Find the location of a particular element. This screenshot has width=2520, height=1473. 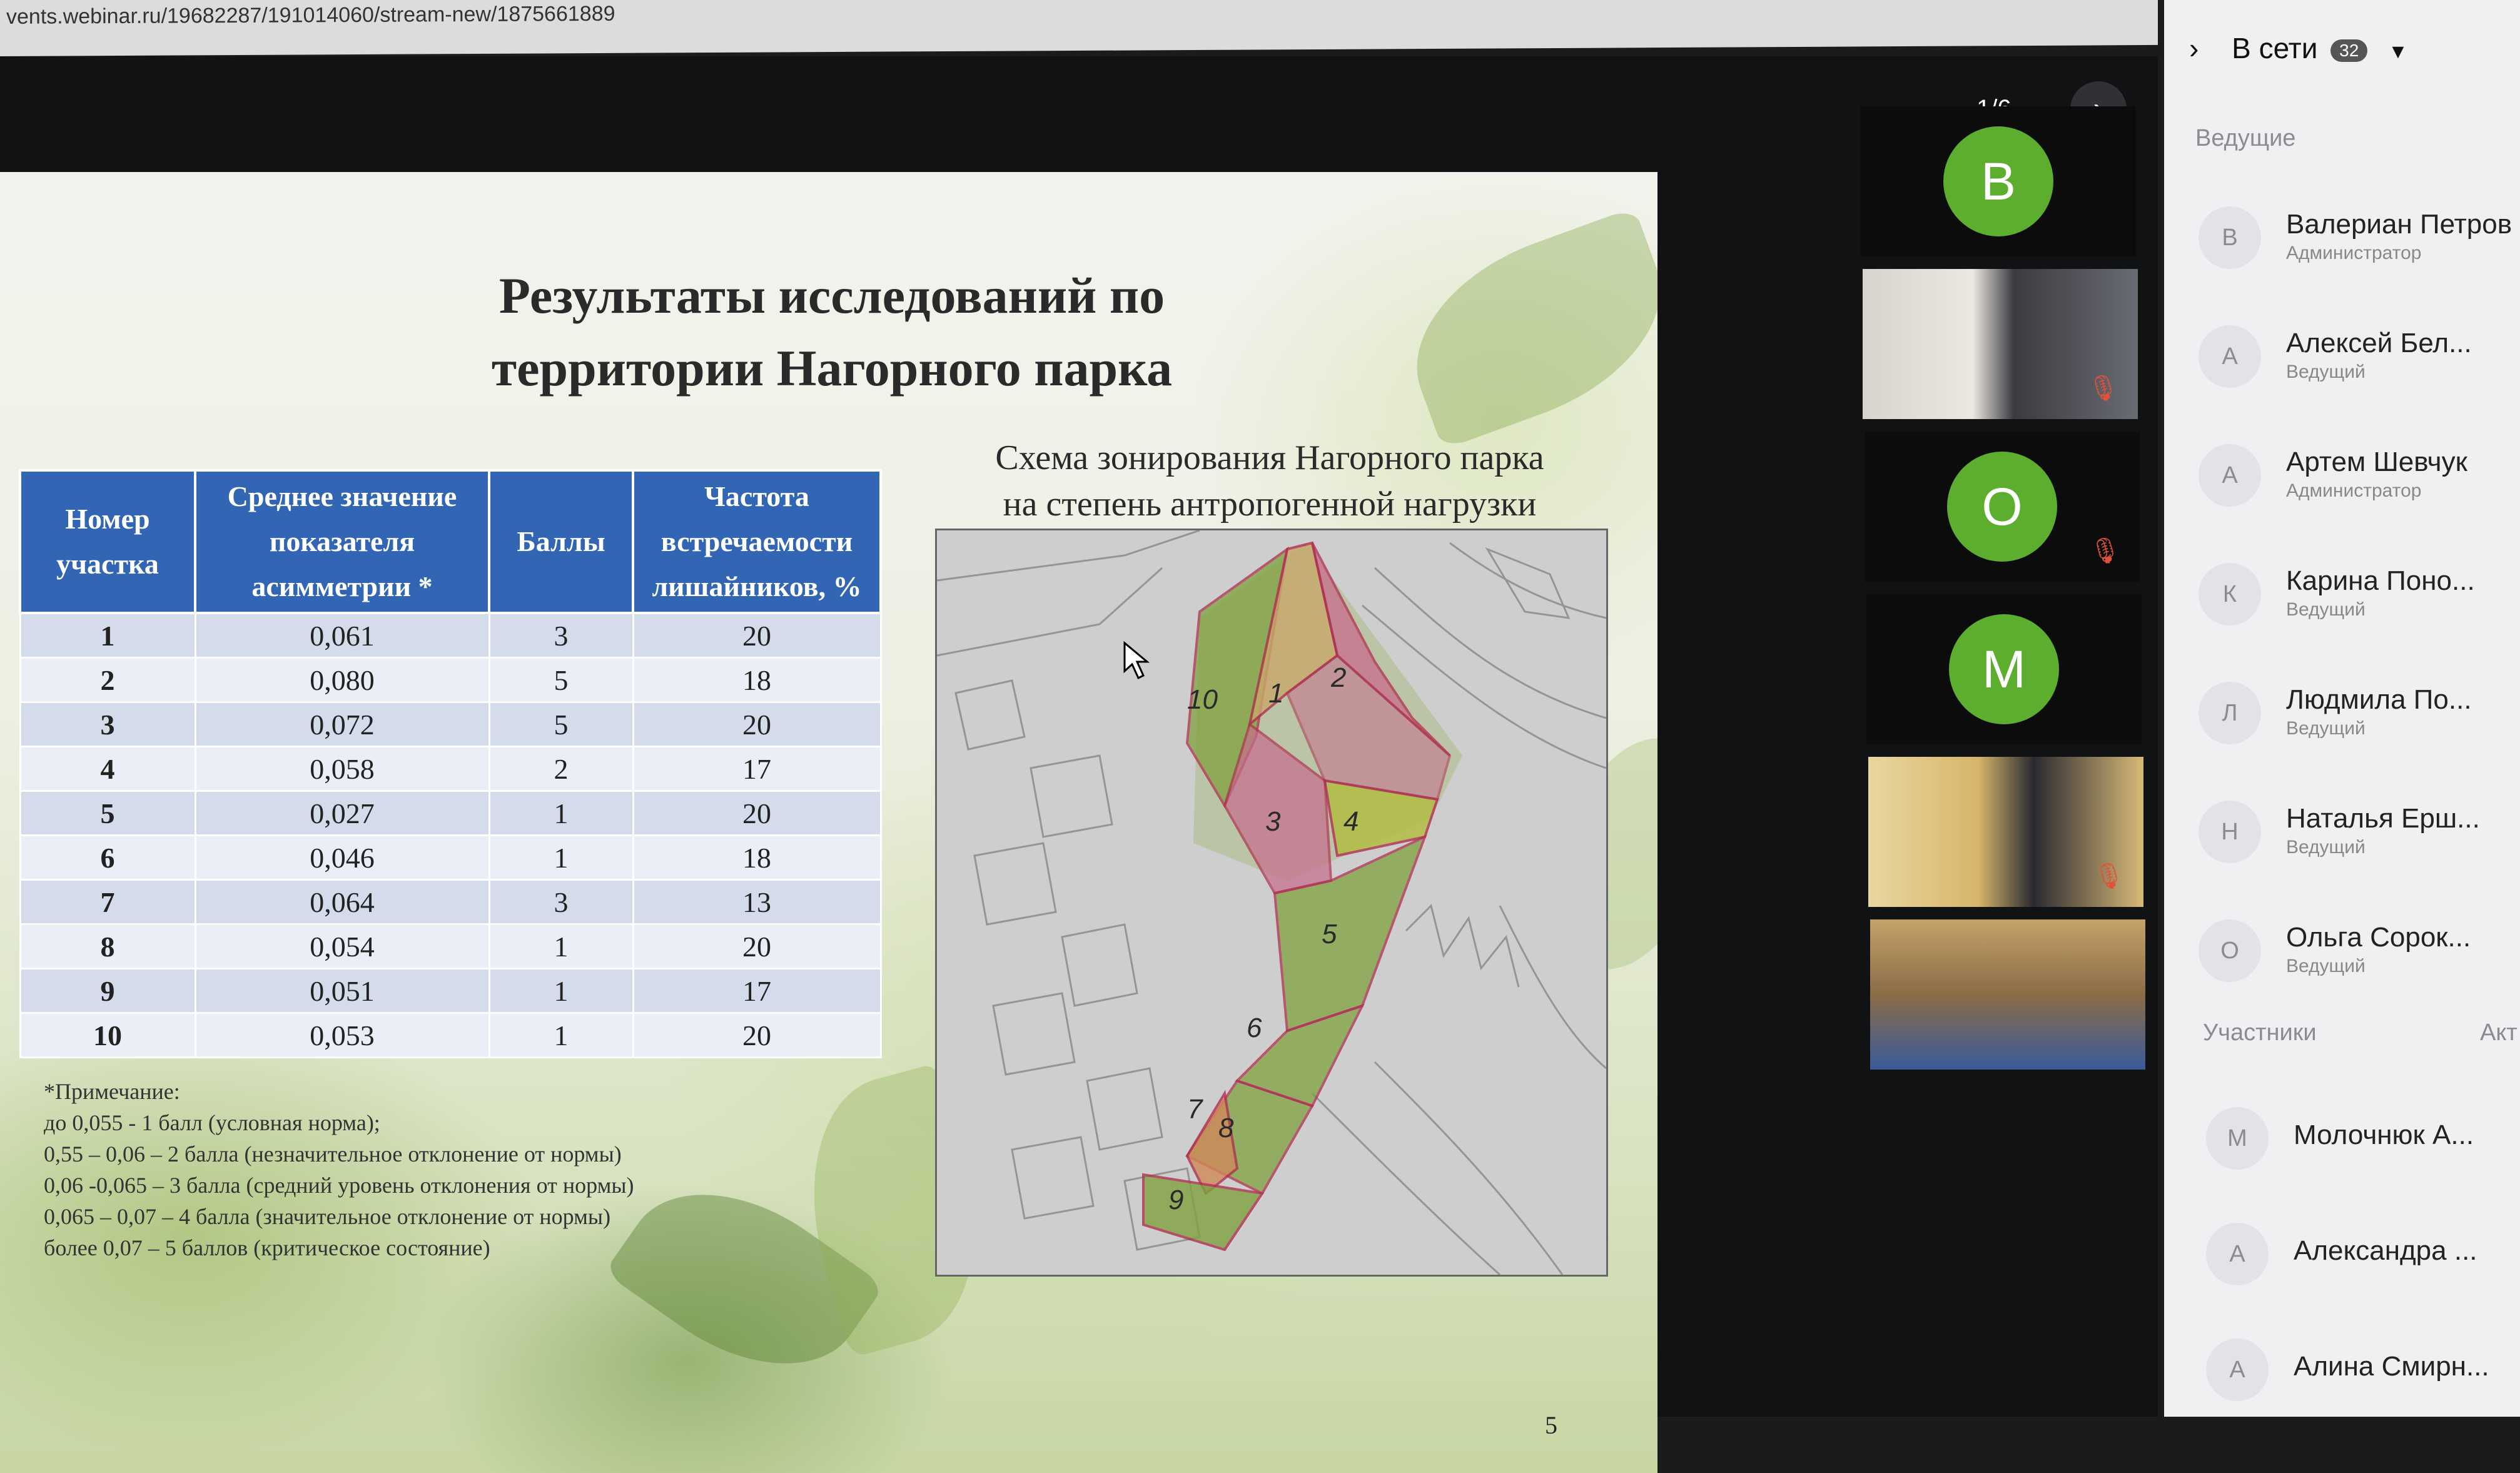

host-list-item: А Алексей Бел... Ведущий is located at coordinates (2359, 356).